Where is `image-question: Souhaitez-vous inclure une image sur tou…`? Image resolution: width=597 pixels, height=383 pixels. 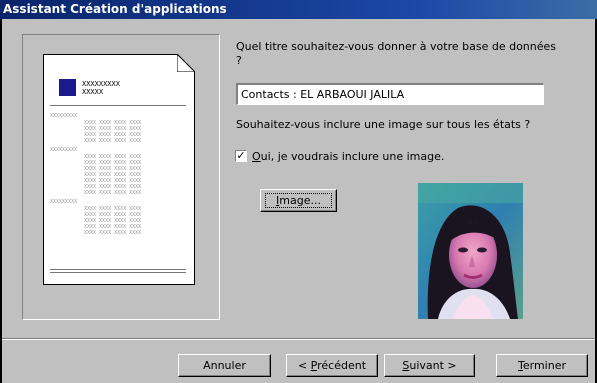
image-question: Souhaitez-vous inclure une image sur tou… is located at coordinates (383, 124).